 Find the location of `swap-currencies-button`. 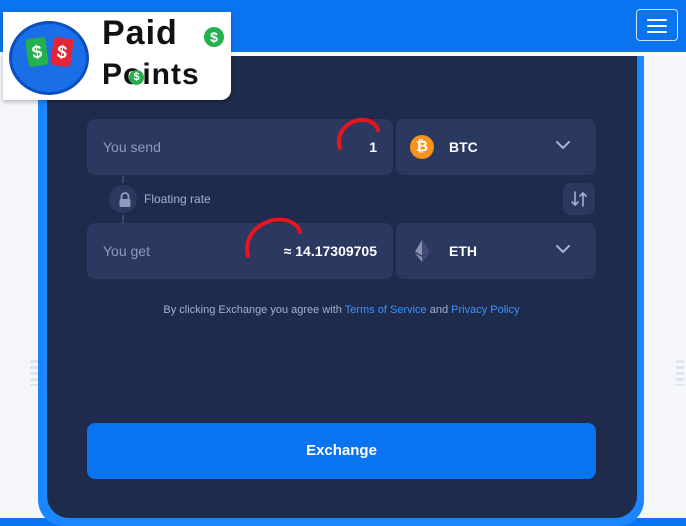

swap-currencies-button is located at coordinates (579, 199).